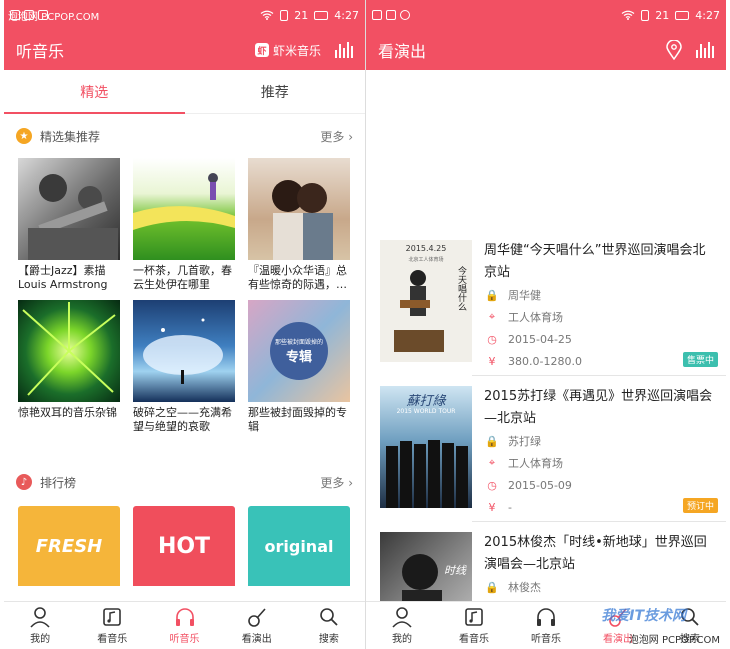  What do you see at coordinates (184, 617) in the screenshot?
I see `headphones-icon` at bounding box center [184, 617].